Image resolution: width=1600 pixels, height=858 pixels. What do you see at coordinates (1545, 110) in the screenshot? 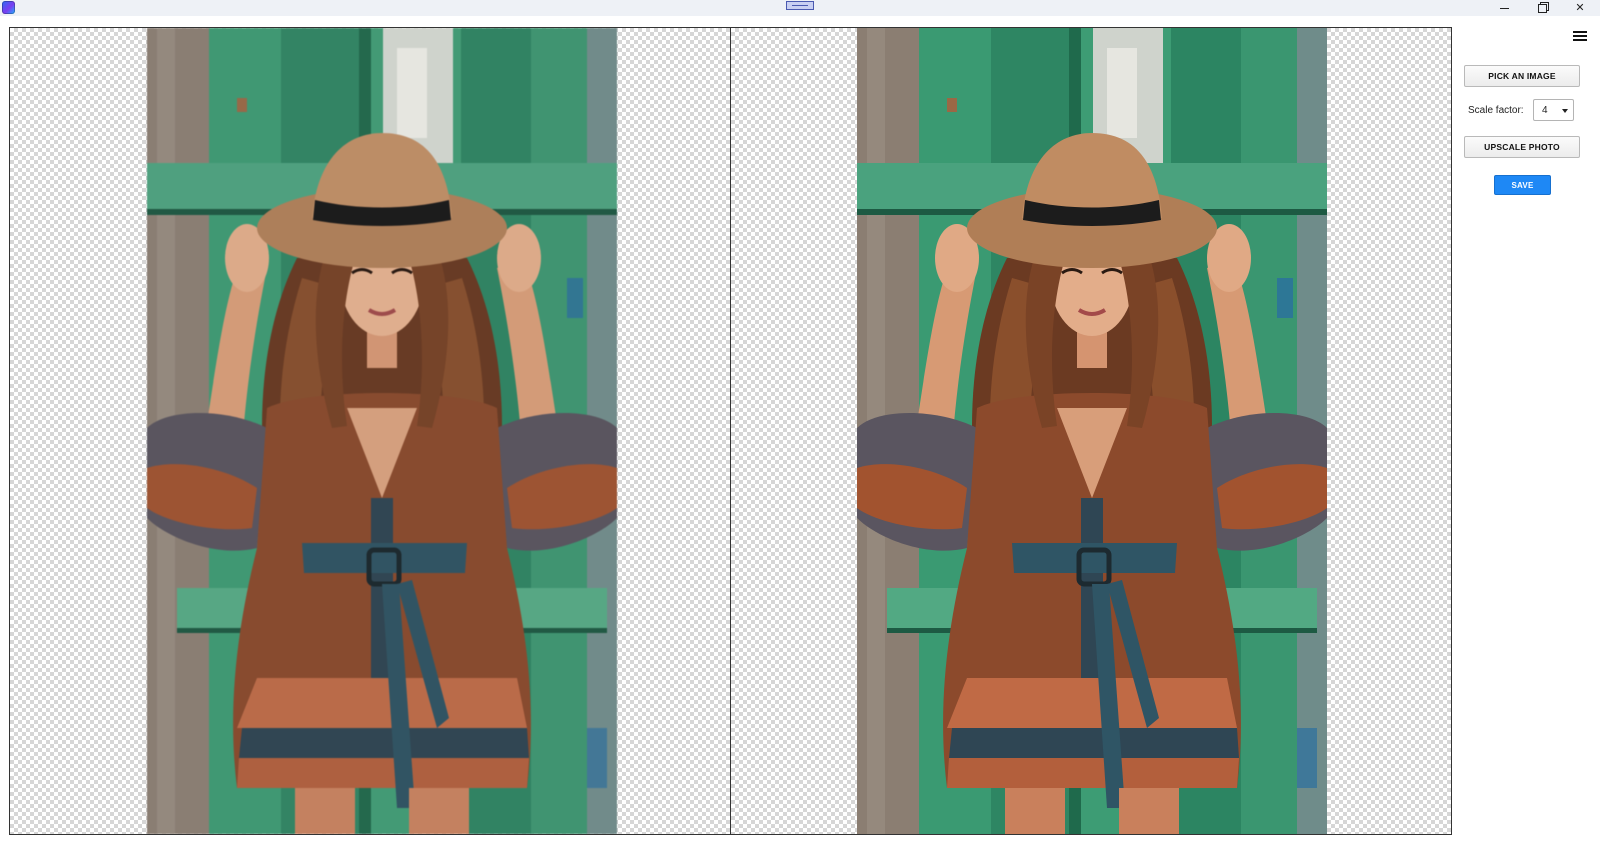
I see `scale-factor-value: 4` at bounding box center [1545, 110].